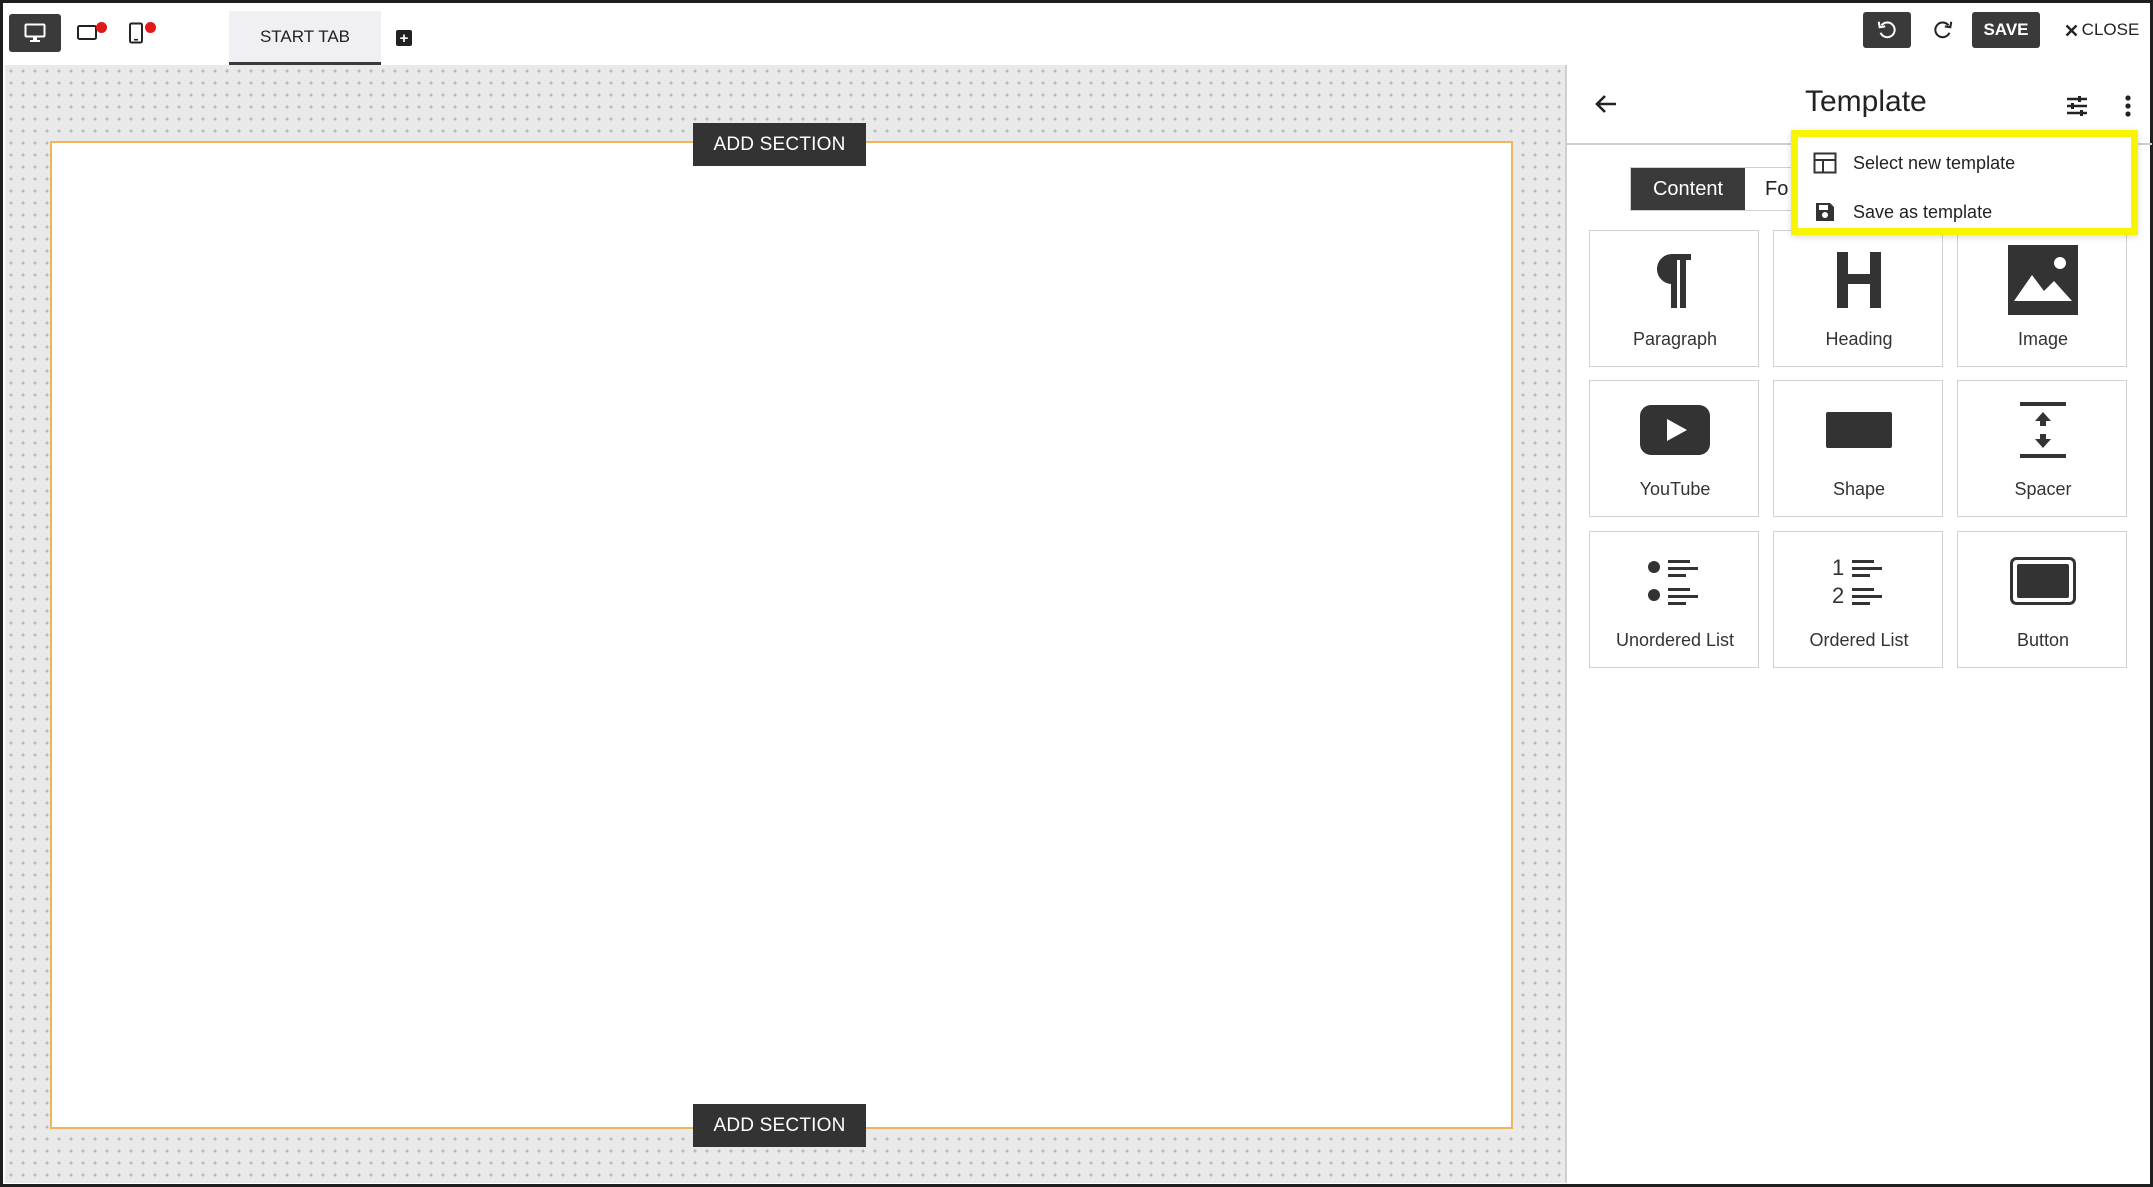  What do you see at coordinates (1825, 163) in the screenshot?
I see `template-grid-icon` at bounding box center [1825, 163].